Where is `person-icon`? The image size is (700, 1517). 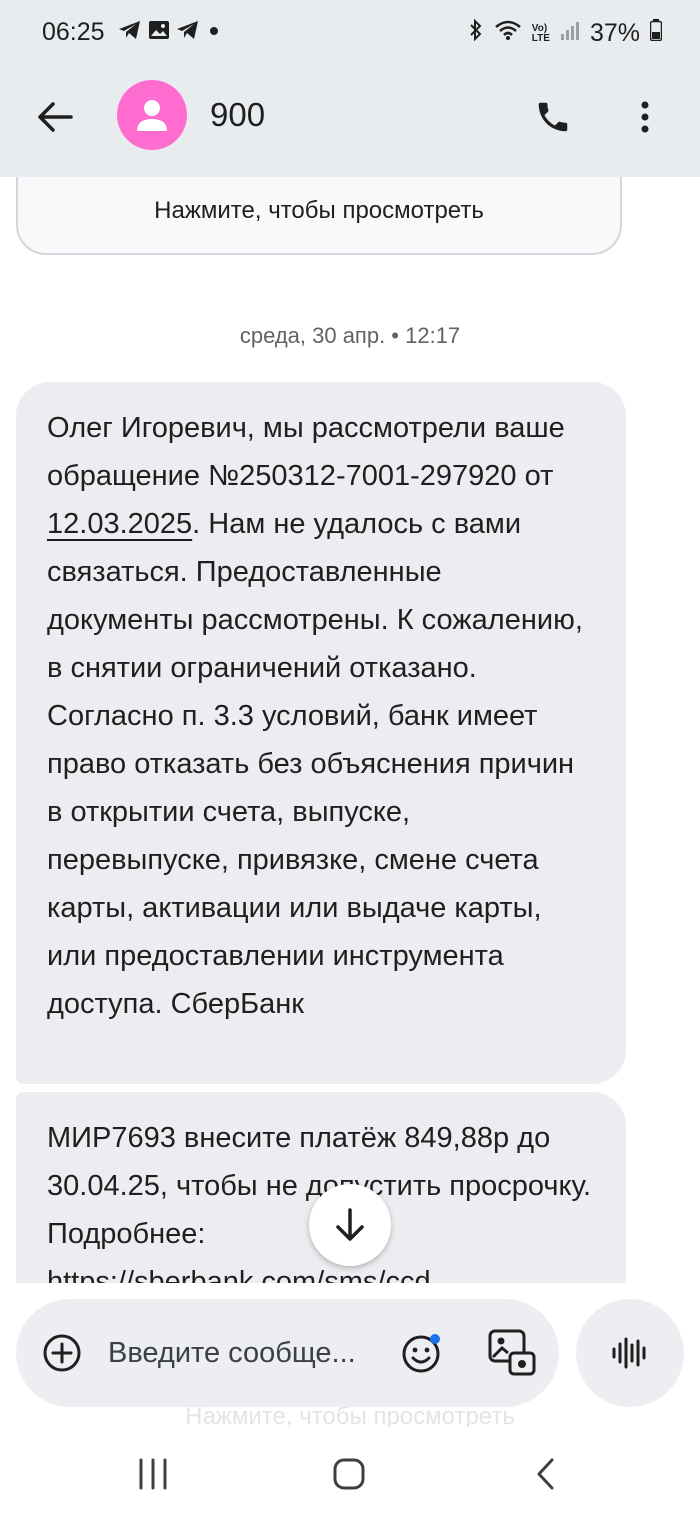
person-icon is located at coordinates (152, 115).